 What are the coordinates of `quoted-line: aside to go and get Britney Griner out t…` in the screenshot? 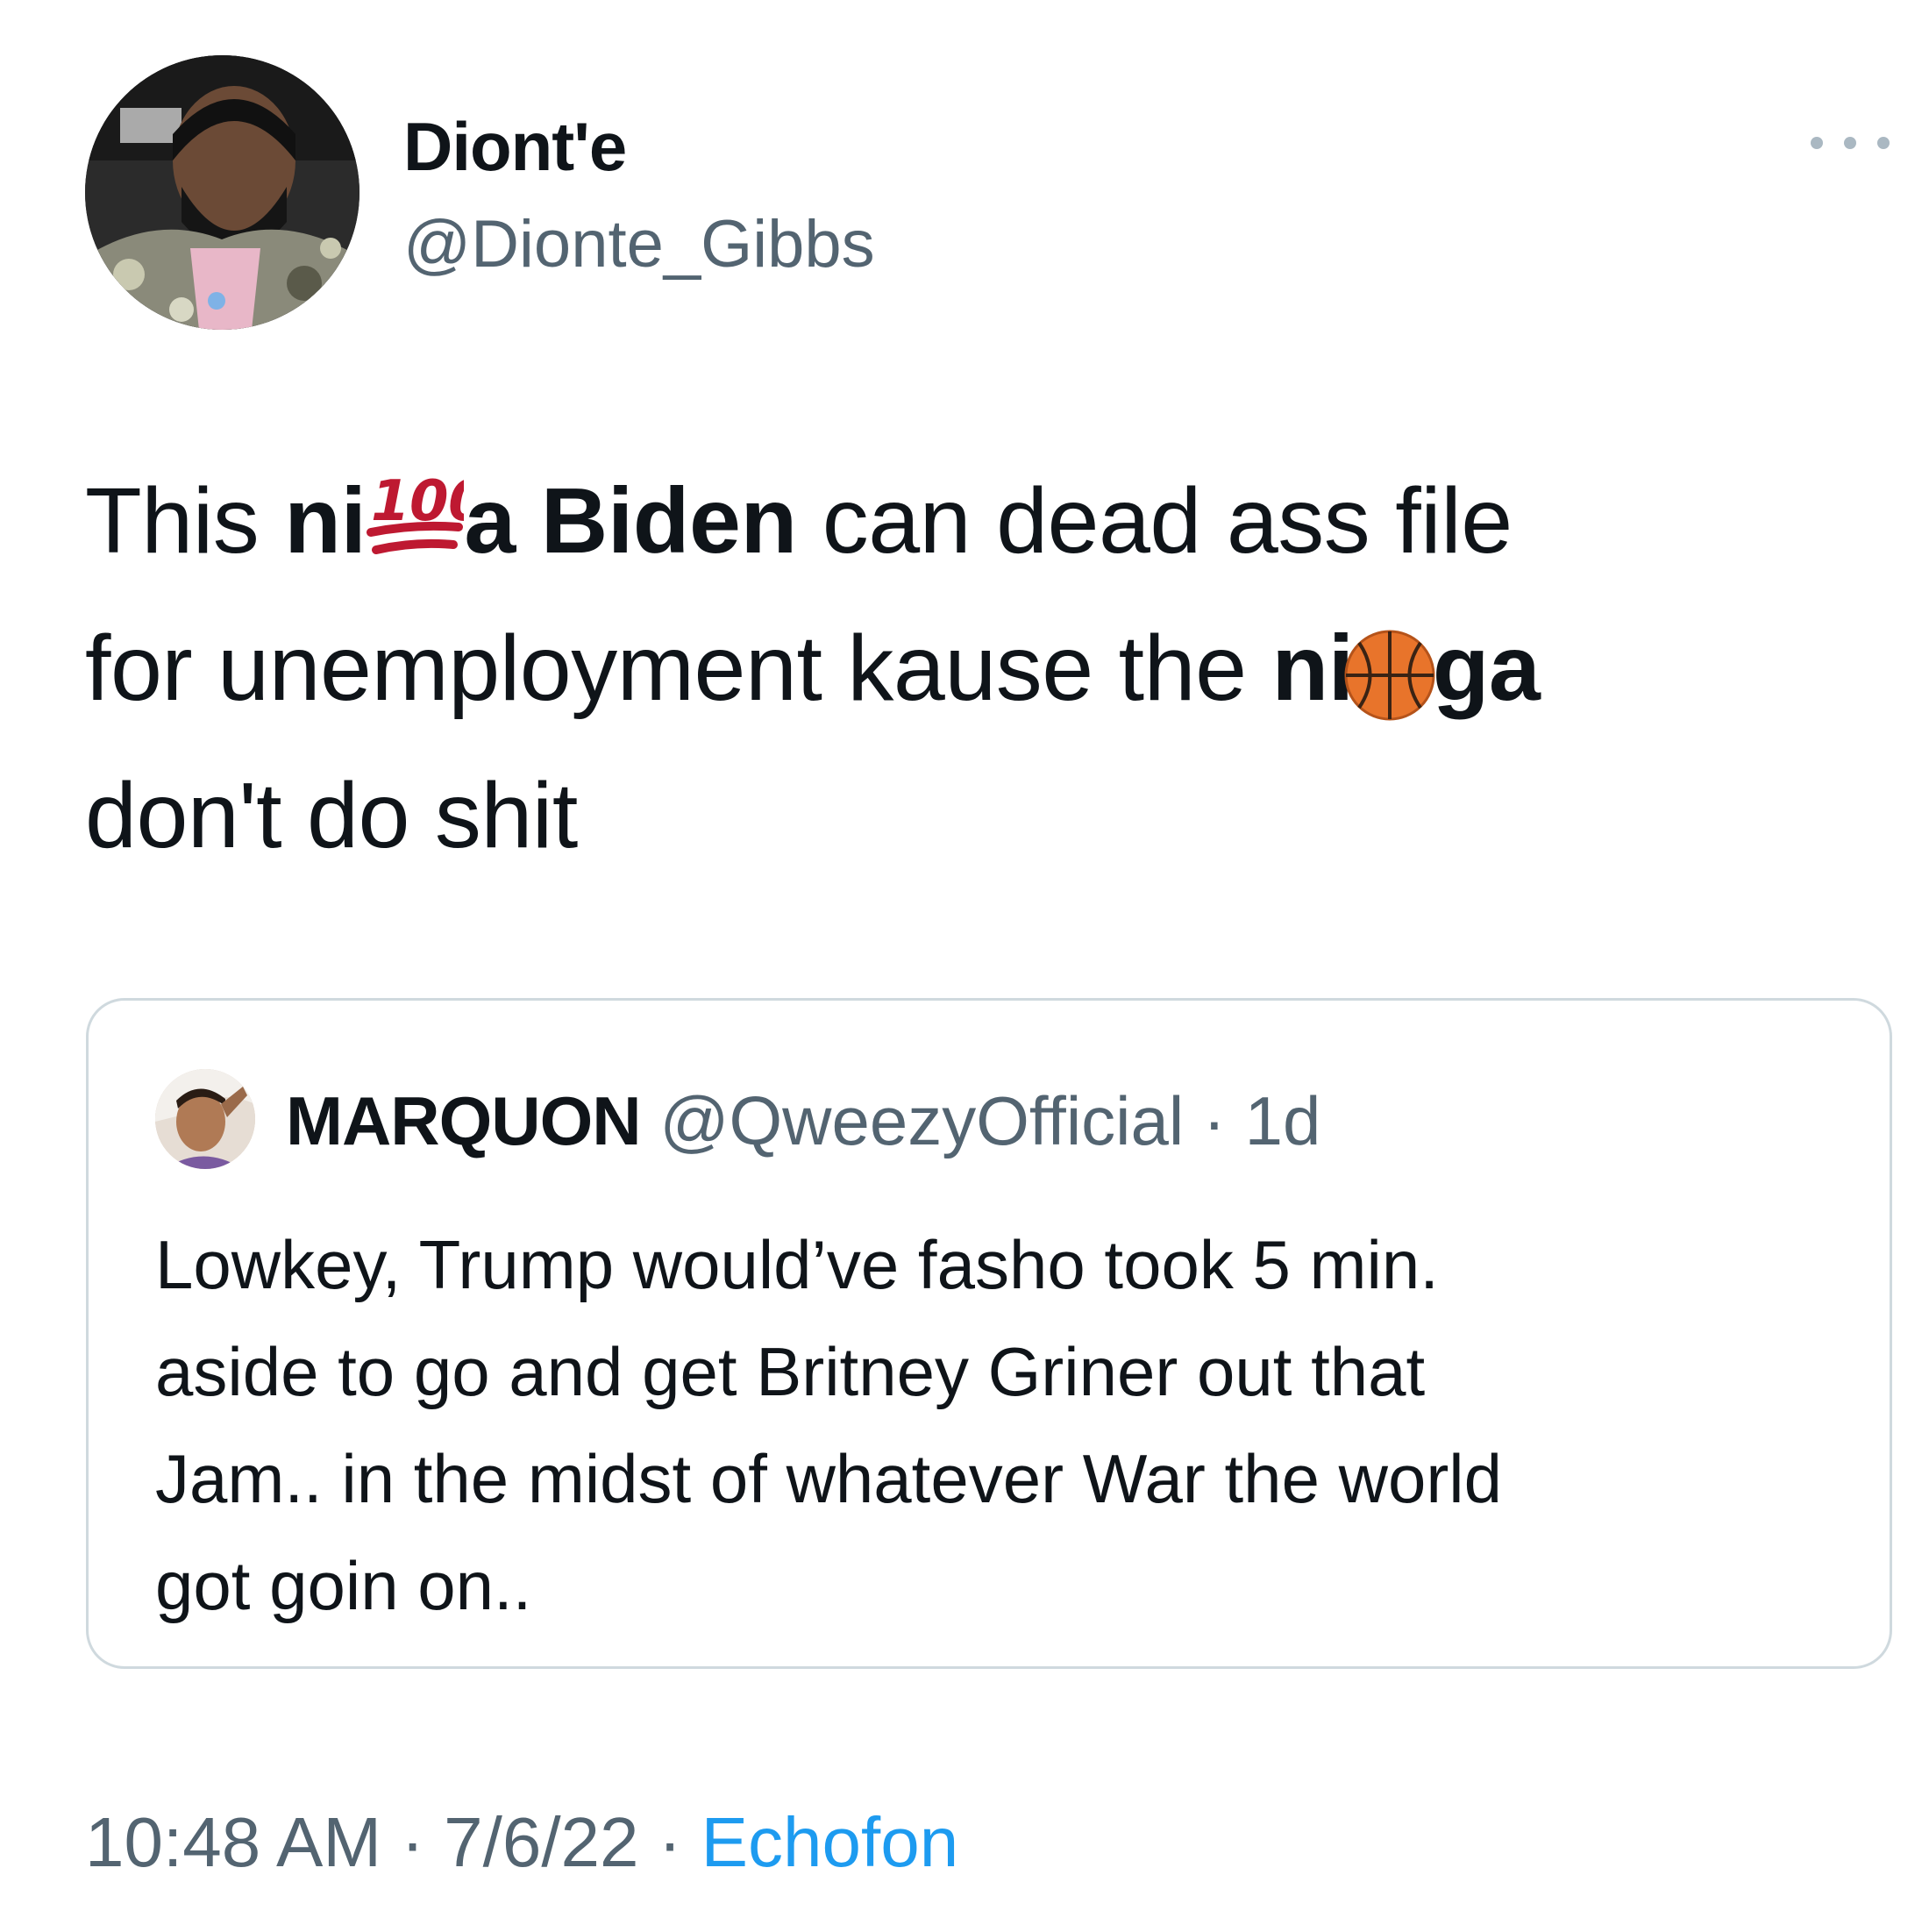 It's located at (790, 1371).